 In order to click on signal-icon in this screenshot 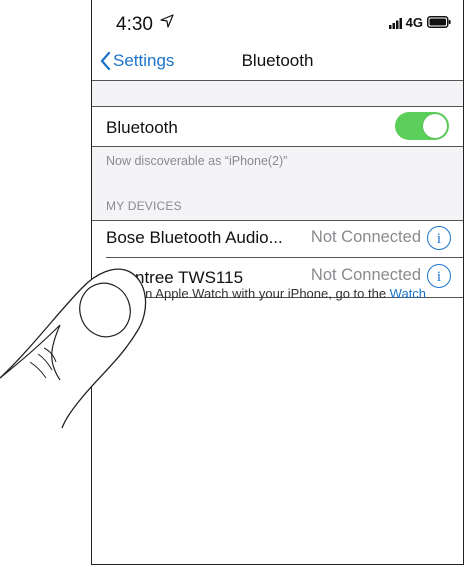, I will do `click(396, 25)`.